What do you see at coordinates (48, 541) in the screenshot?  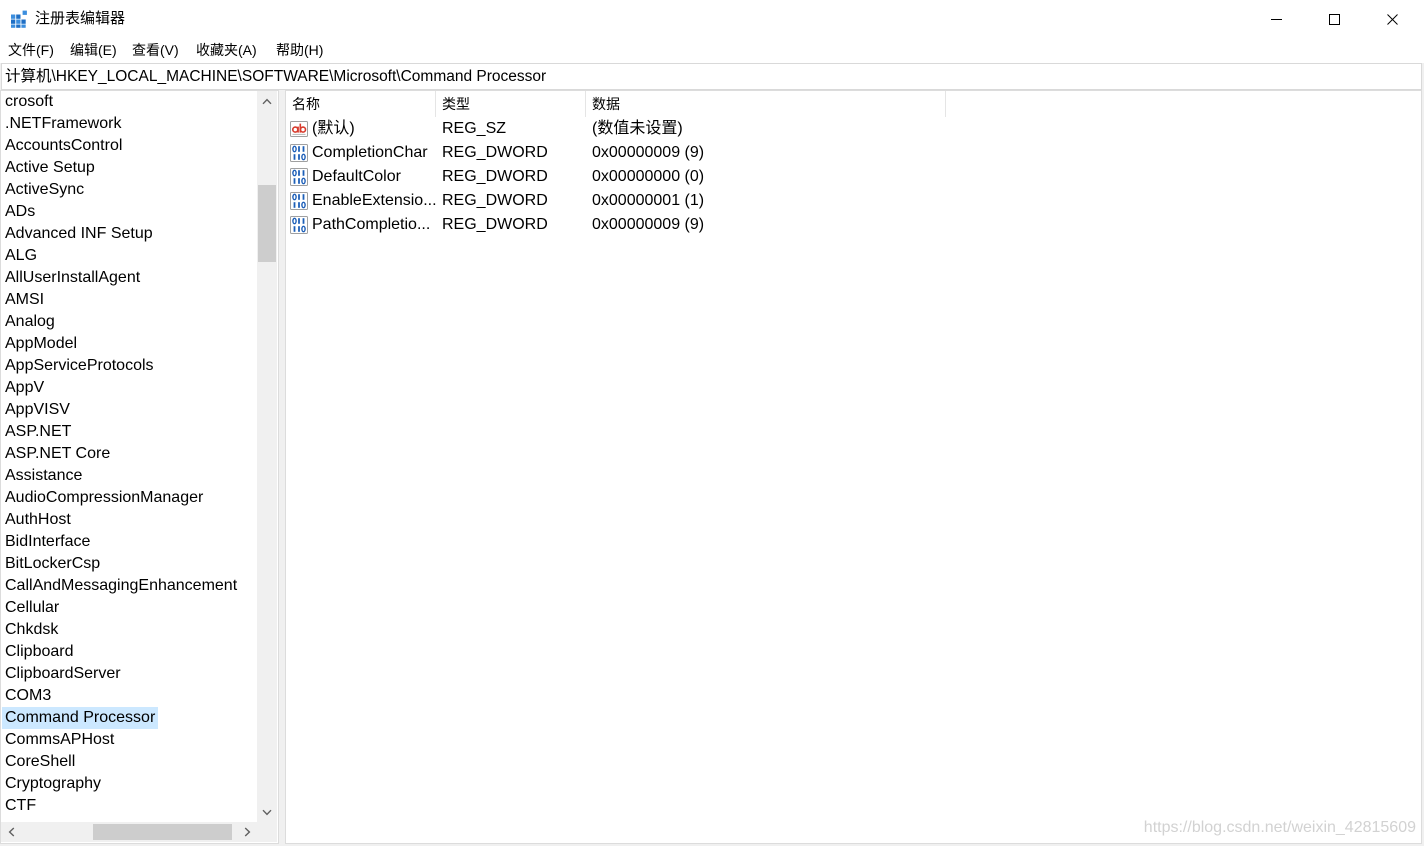 I see `tree-item-label: BidInterface` at bounding box center [48, 541].